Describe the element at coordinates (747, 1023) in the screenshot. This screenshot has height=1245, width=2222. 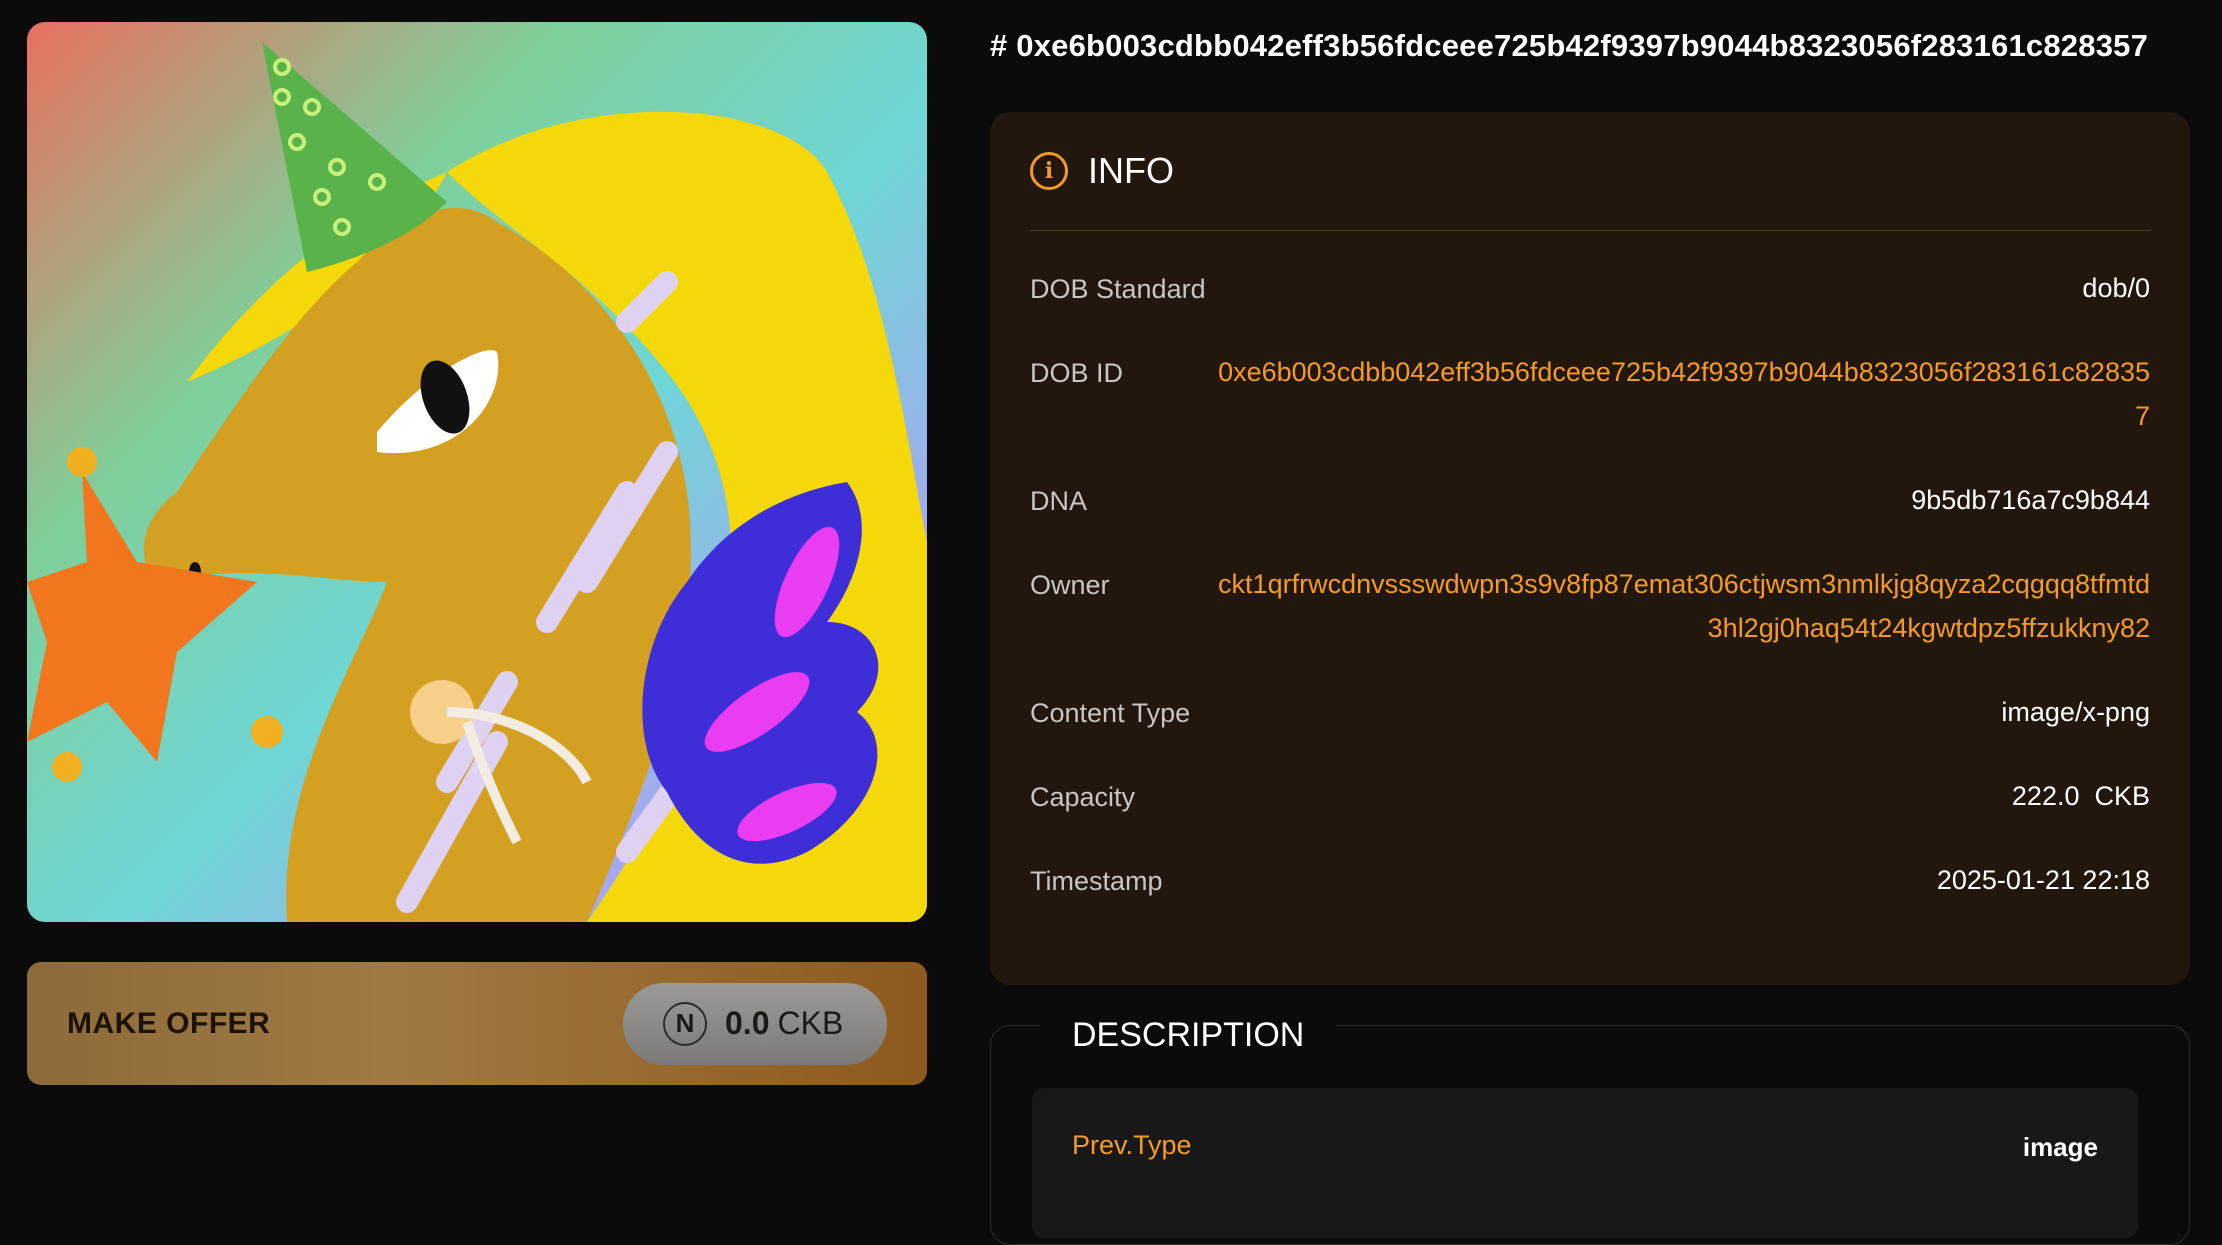
I see `offer-price-value: 0.0` at that location.